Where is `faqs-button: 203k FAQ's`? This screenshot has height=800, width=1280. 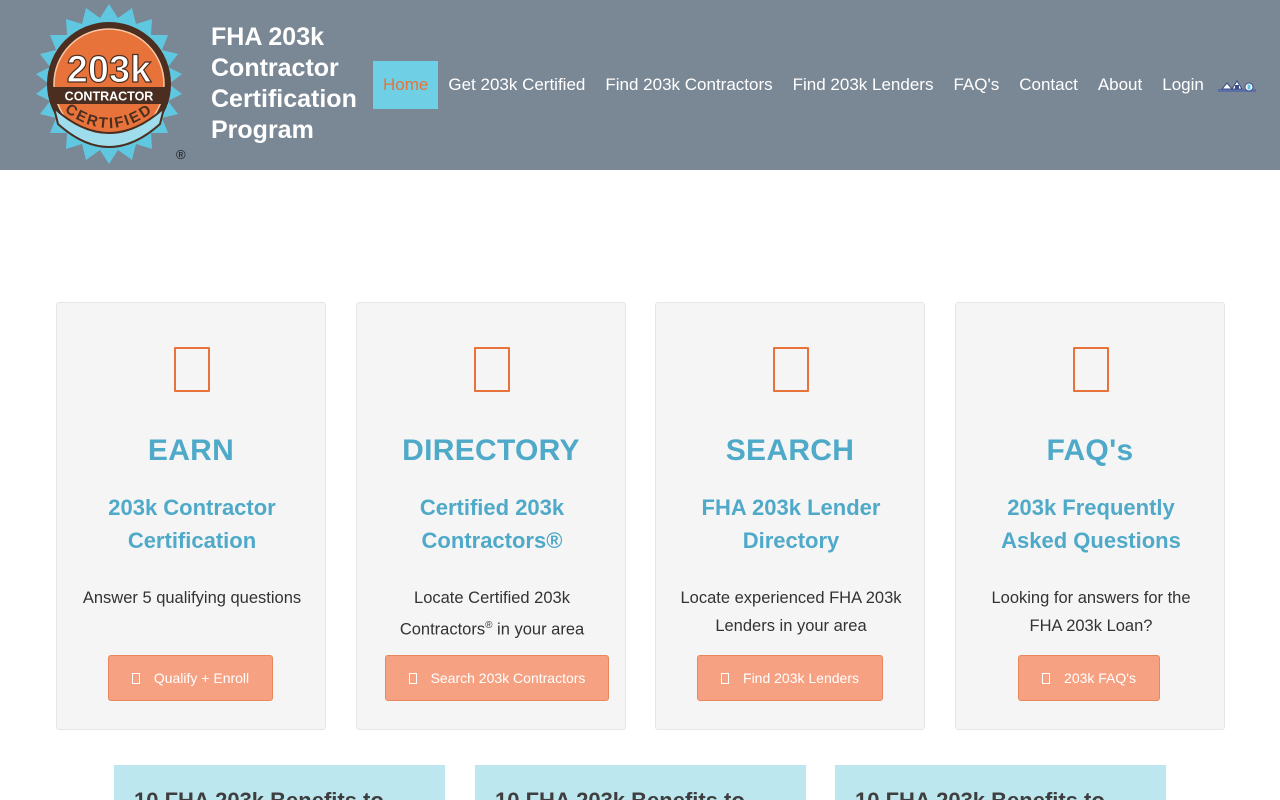 faqs-button: 203k FAQ's is located at coordinates (1089, 678).